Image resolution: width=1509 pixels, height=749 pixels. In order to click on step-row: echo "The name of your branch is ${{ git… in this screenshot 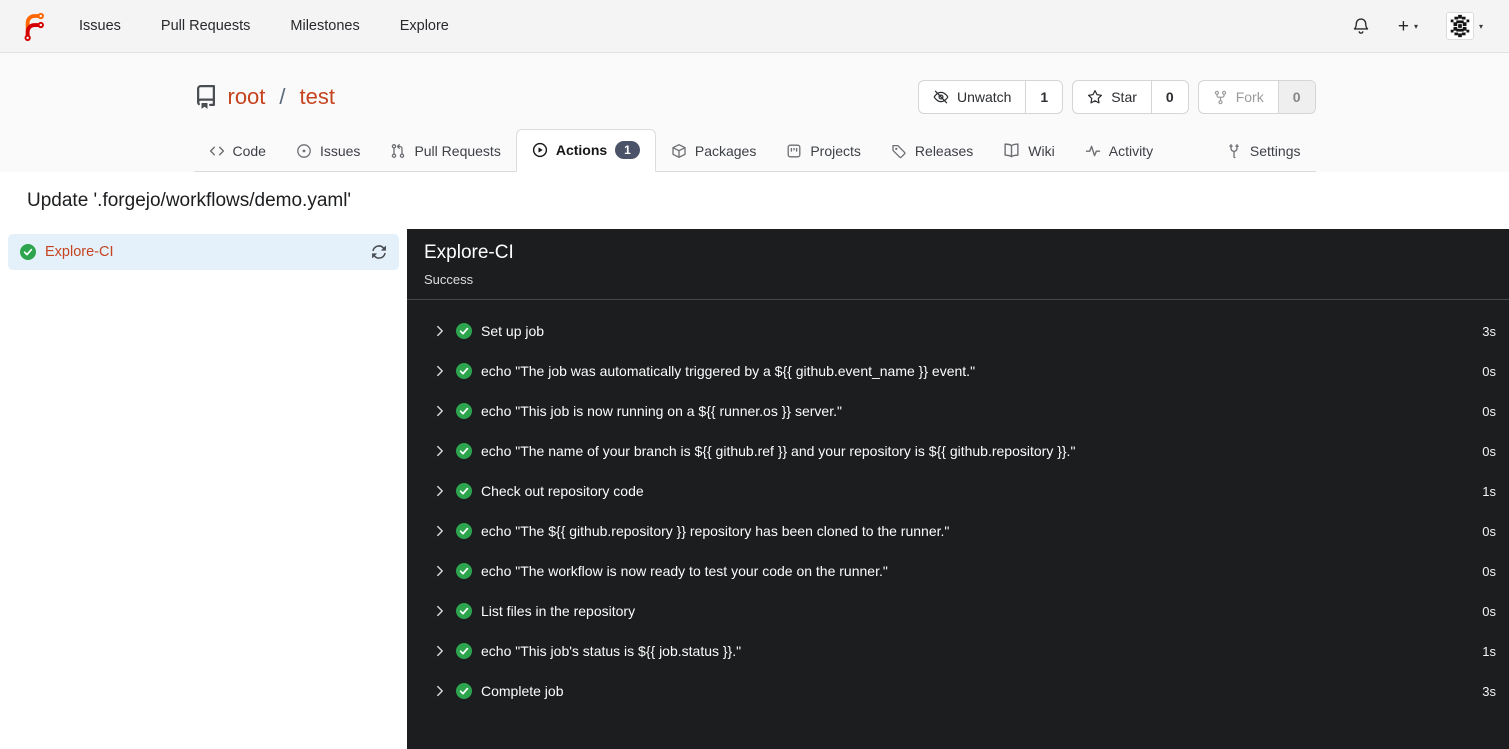, I will do `click(964, 451)`.